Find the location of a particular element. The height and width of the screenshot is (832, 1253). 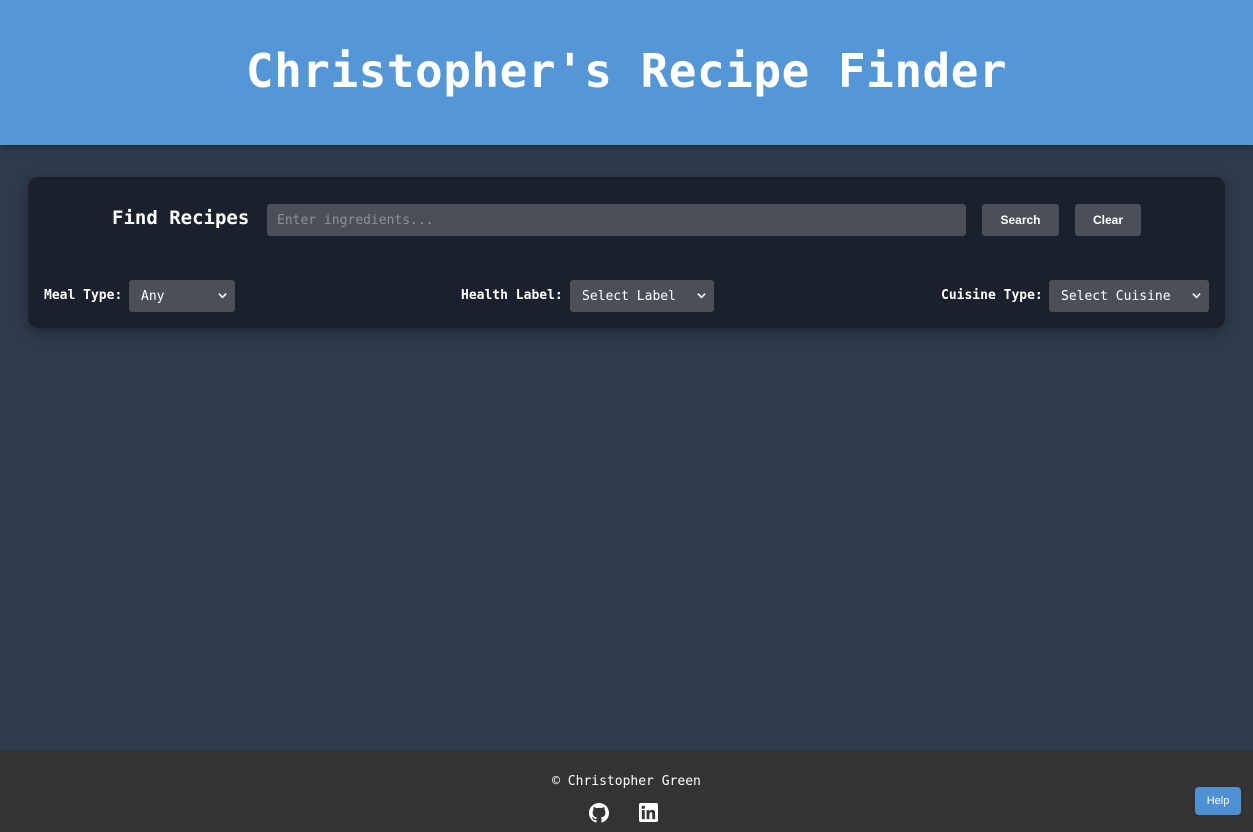

search-button: Search is located at coordinates (1020, 220).